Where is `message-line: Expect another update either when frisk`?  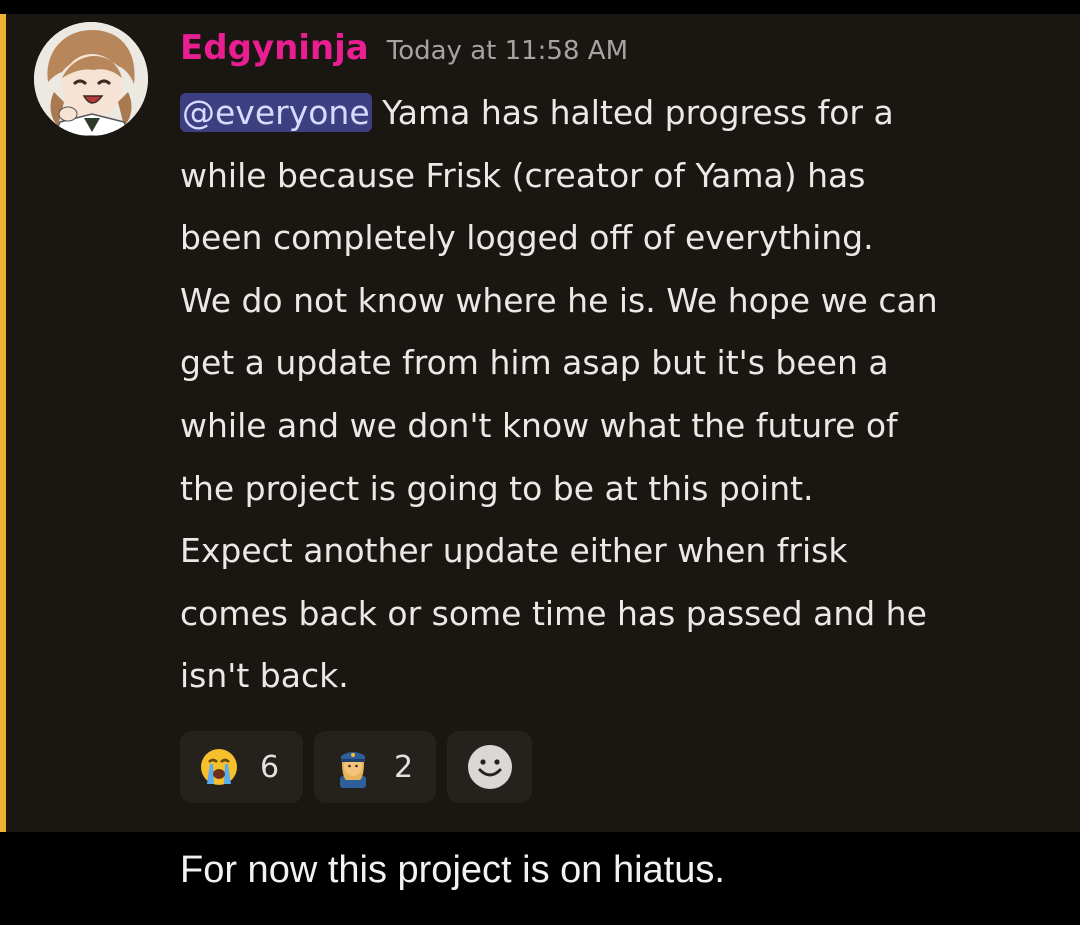 message-line: Expect another update either when frisk is located at coordinates (514, 551).